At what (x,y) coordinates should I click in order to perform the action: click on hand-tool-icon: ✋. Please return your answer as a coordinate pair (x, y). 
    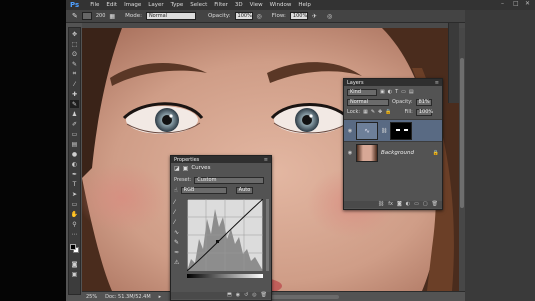
    Looking at the image, I should click on (74, 214).